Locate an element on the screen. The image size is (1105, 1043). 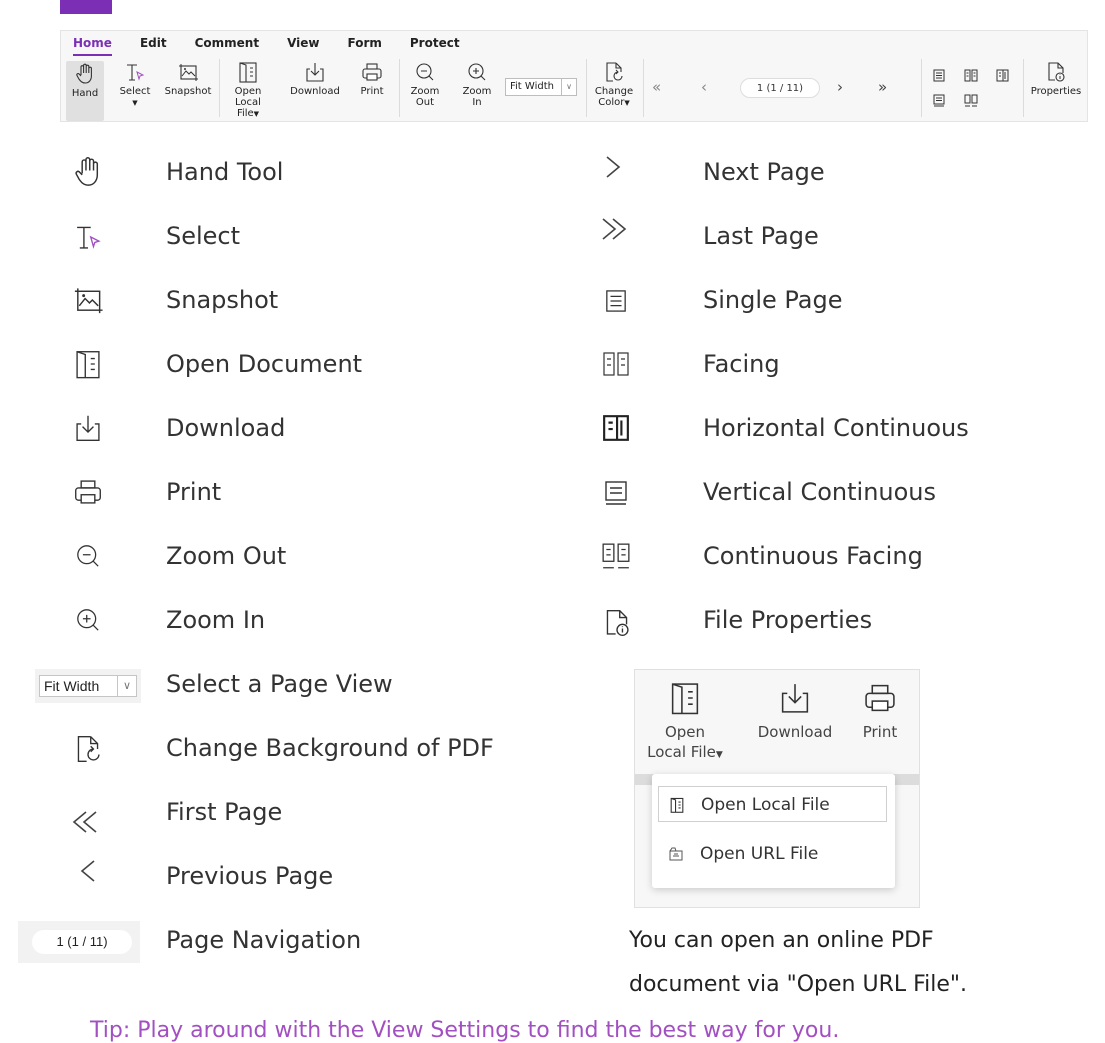
fit-width-select: Fit Width ∨ is located at coordinates (541, 87).